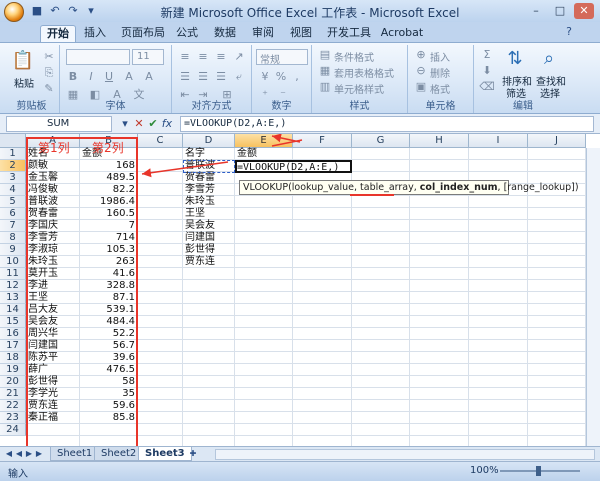  What do you see at coordinates (125, 124) in the screenshot?
I see `expand-icon: ▾` at bounding box center [125, 124].